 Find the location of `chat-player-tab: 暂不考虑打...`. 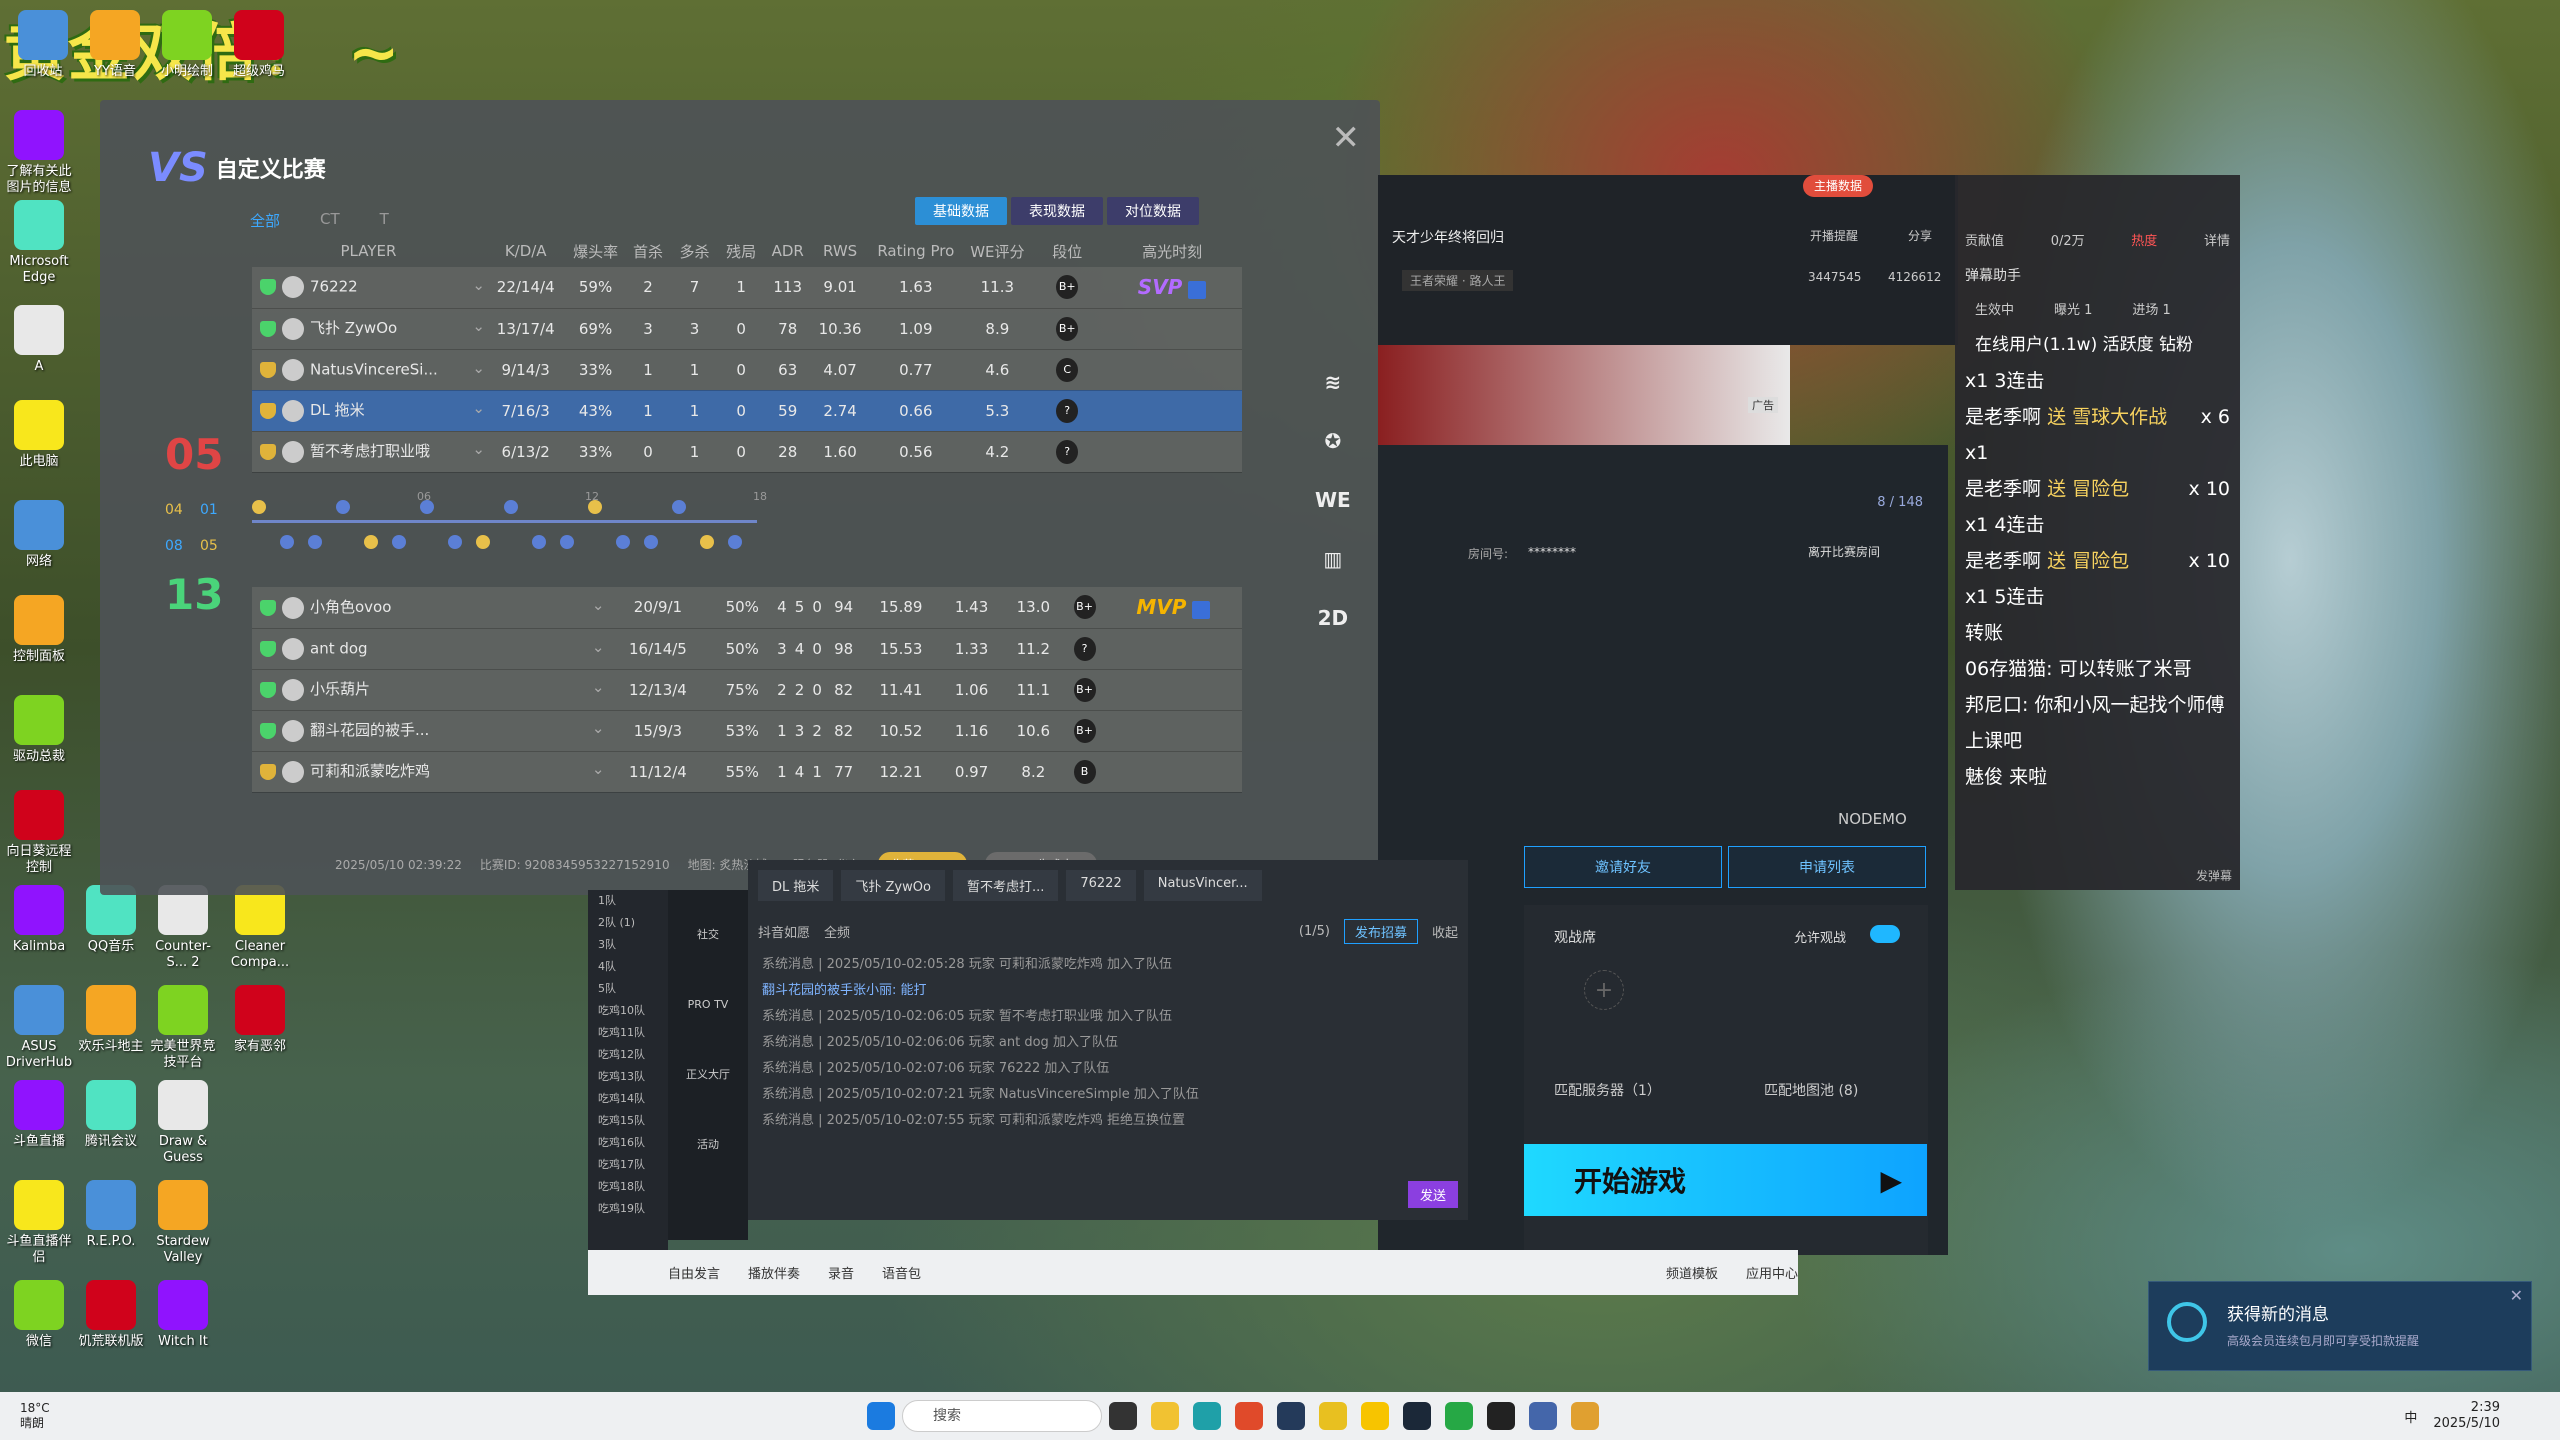

chat-player-tab: 暂不考虑打... is located at coordinates (1005, 885).